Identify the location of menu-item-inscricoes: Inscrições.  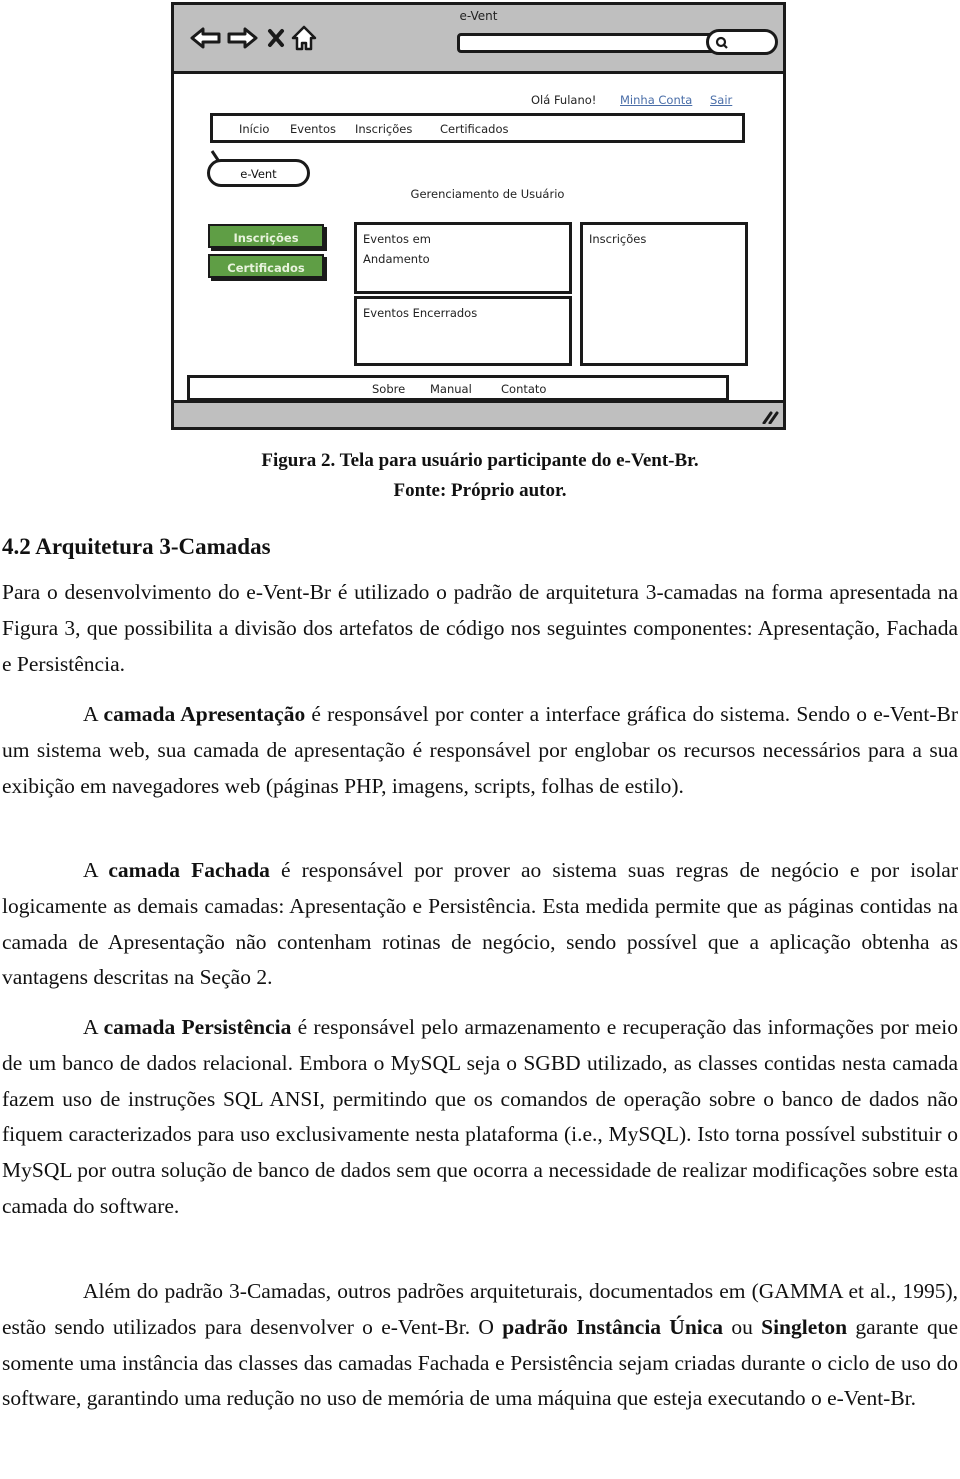
(384, 129).